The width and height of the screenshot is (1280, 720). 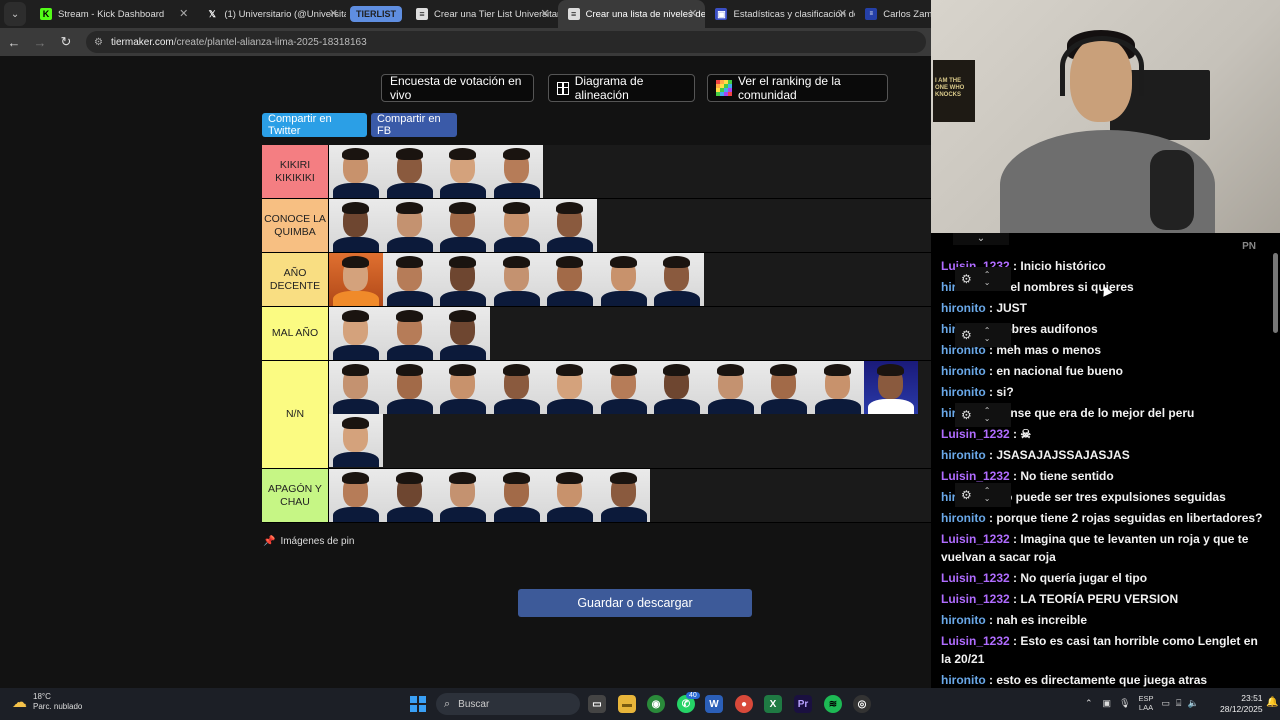 I want to click on alignment-chart-button: Diagrama de alineación, so click(x=621, y=88).